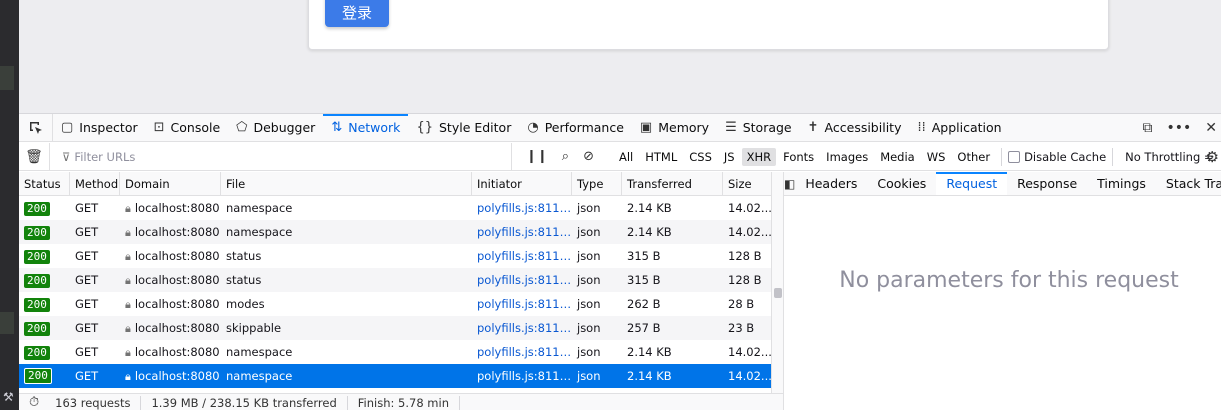 This screenshot has width=1221, height=410. I want to click on gear-icon: ⚙, so click(1212, 157).